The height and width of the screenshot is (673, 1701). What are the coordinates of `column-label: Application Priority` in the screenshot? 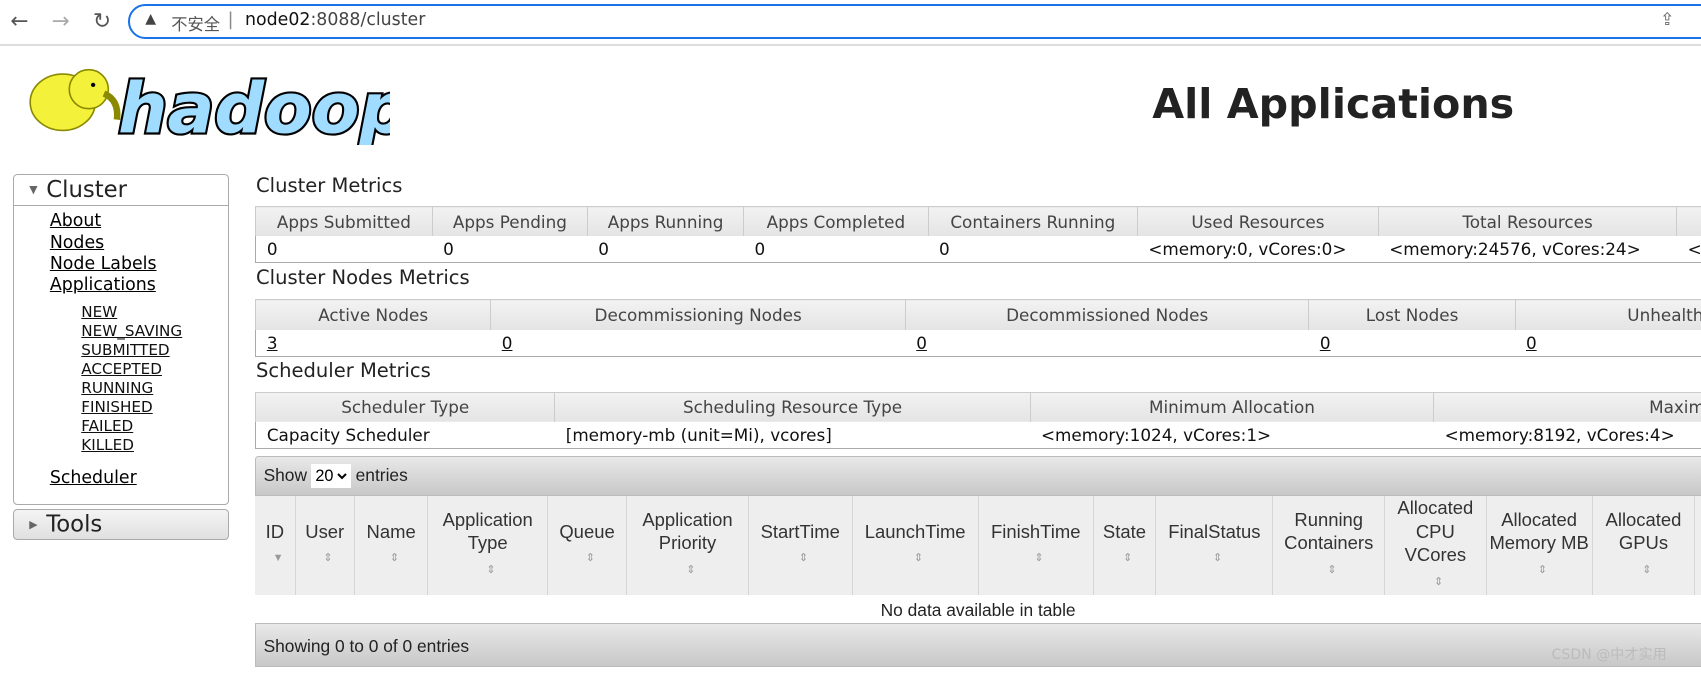 It's located at (687, 531).